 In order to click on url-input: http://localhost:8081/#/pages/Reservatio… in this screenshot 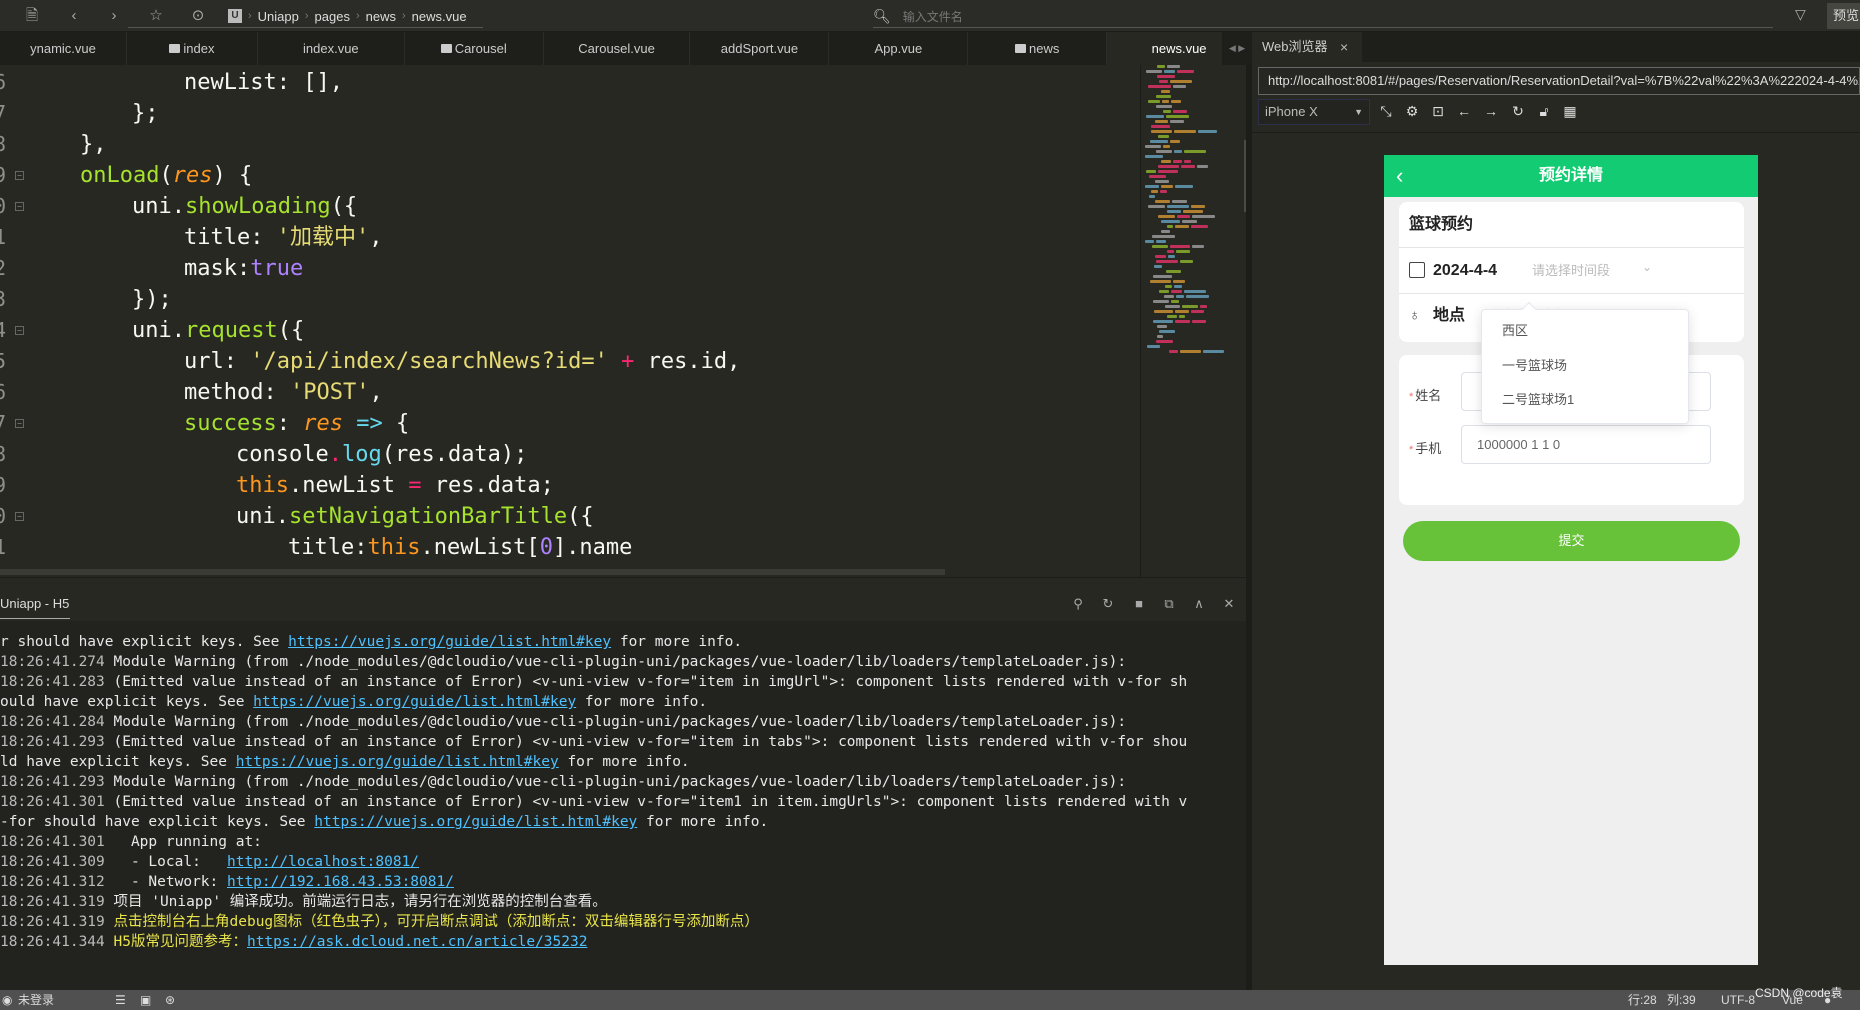, I will do `click(1559, 81)`.